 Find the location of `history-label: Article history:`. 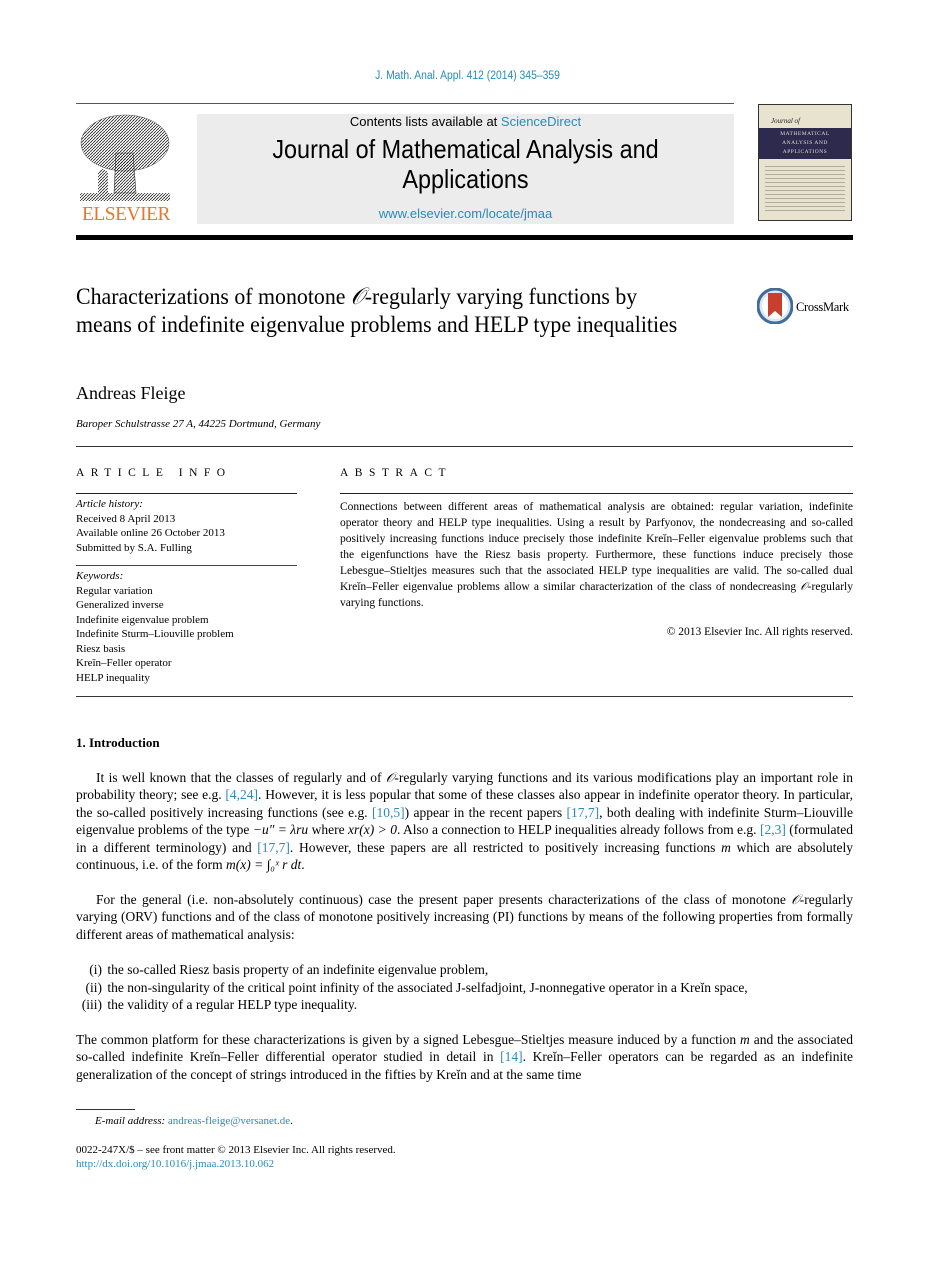

history-label: Article history: is located at coordinates (109, 504).